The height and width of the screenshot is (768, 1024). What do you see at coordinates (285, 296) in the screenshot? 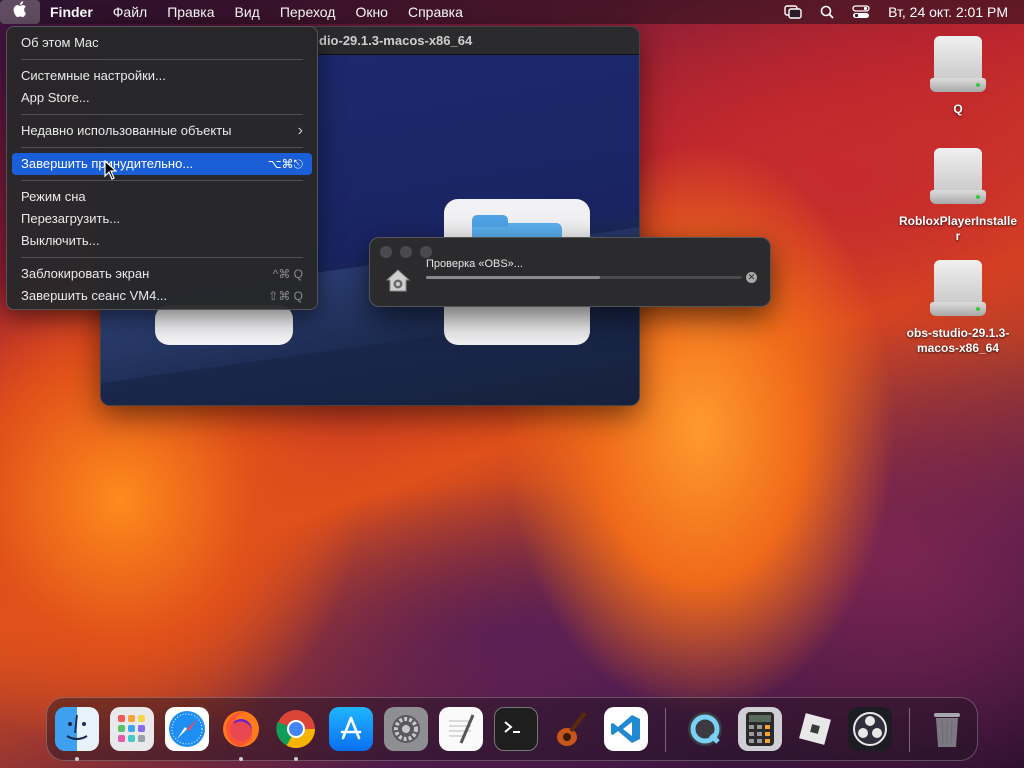
I see `shortcut-log-out: ⇧⌘ Q` at bounding box center [285, 296].